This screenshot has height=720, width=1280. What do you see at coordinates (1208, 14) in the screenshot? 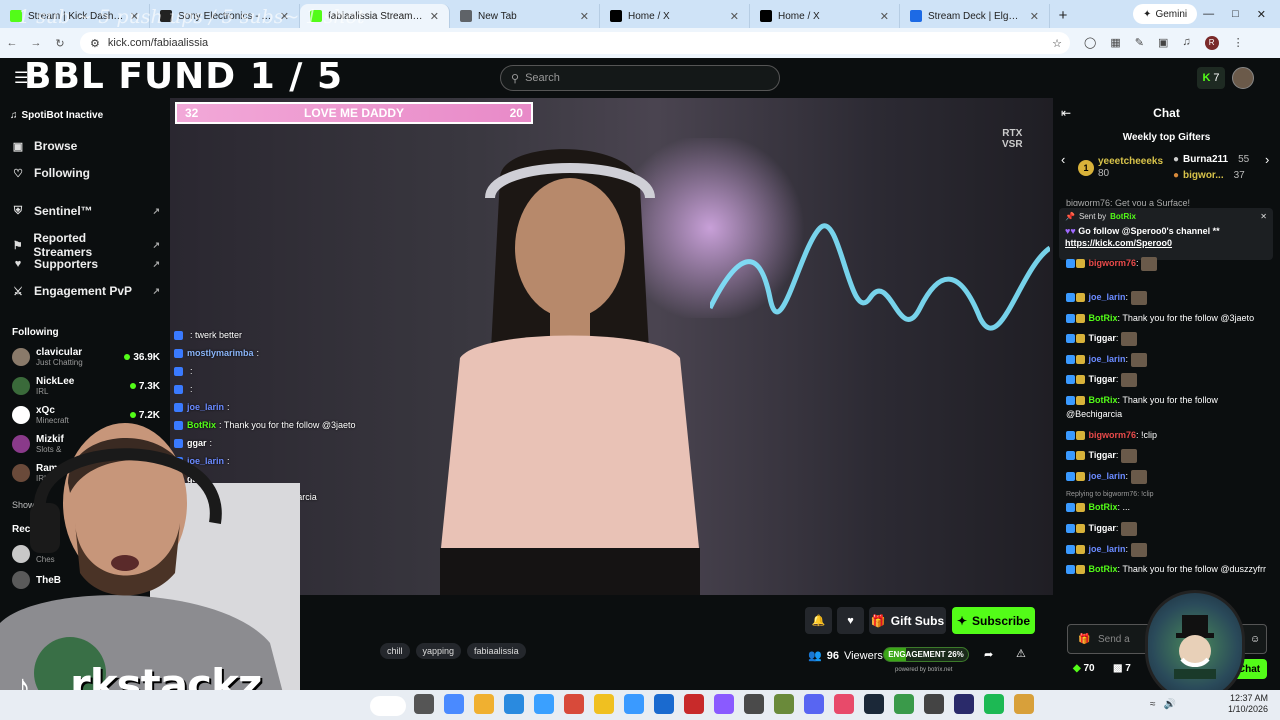
I see `minimize-icon: —` at bounding box center [1208, 14].